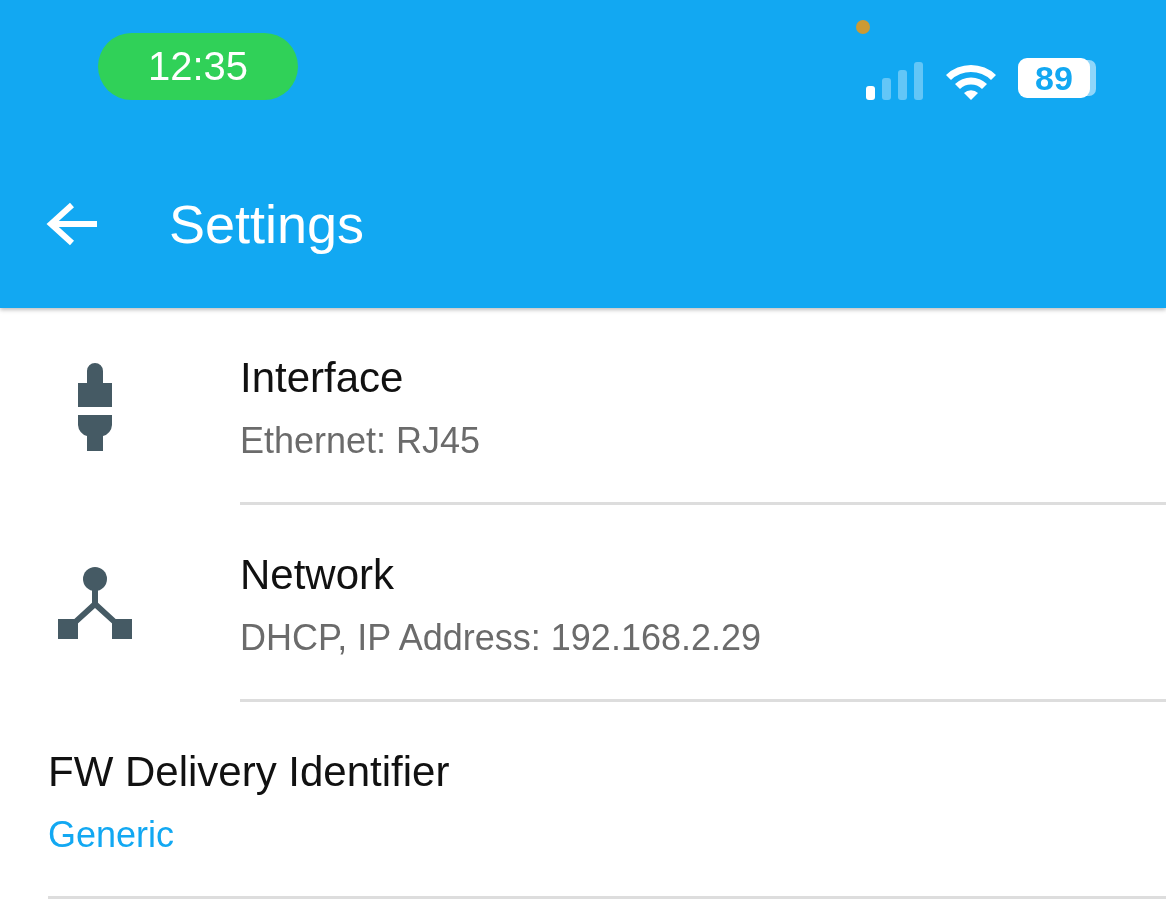 This screenshot has width=1166, height=906. I want to click on plug-icon, so click(95, 406).